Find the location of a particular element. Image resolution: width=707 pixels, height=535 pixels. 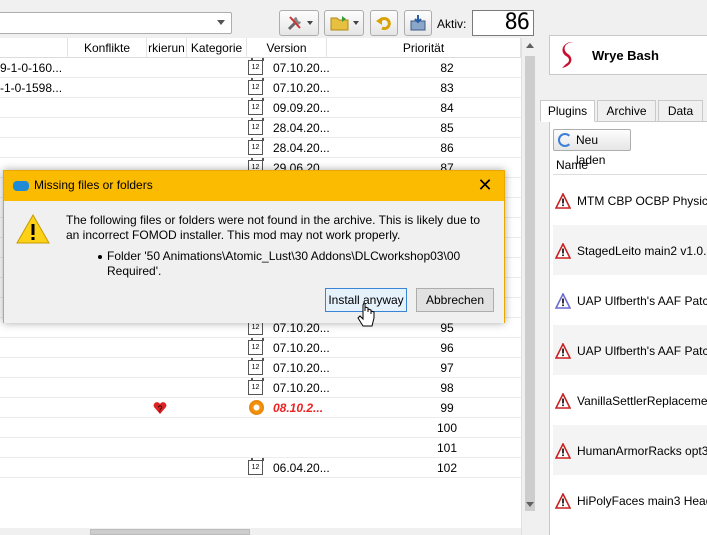

dialog-titlebar: Missing files or folders ✕ is located at coordinates (254, 186).